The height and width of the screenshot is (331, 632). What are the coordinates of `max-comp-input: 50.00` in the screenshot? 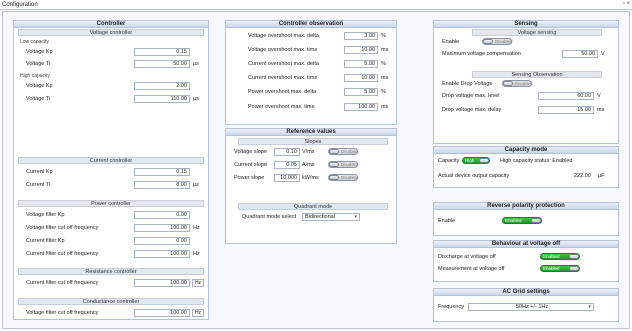 It's located at (580, 54).